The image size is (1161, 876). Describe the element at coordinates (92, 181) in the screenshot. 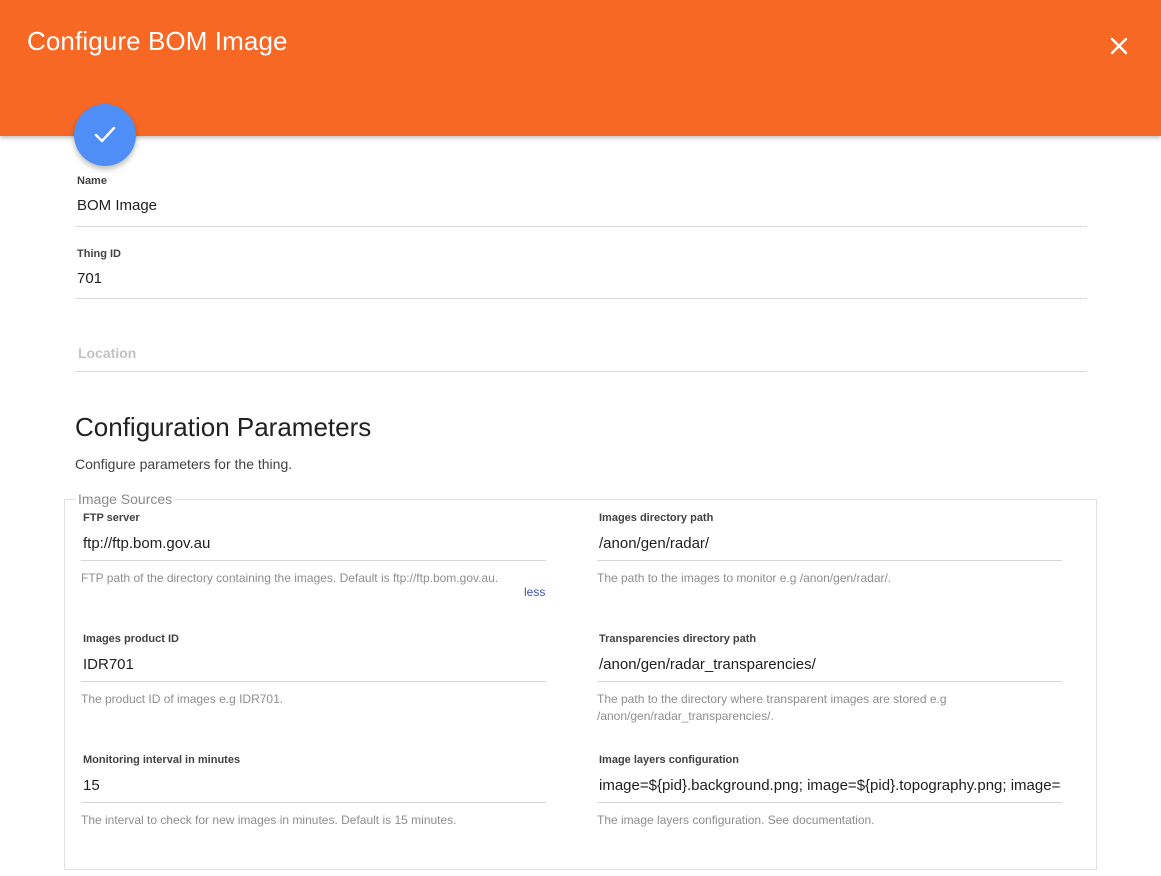

I see `name-label: Name` at that location.